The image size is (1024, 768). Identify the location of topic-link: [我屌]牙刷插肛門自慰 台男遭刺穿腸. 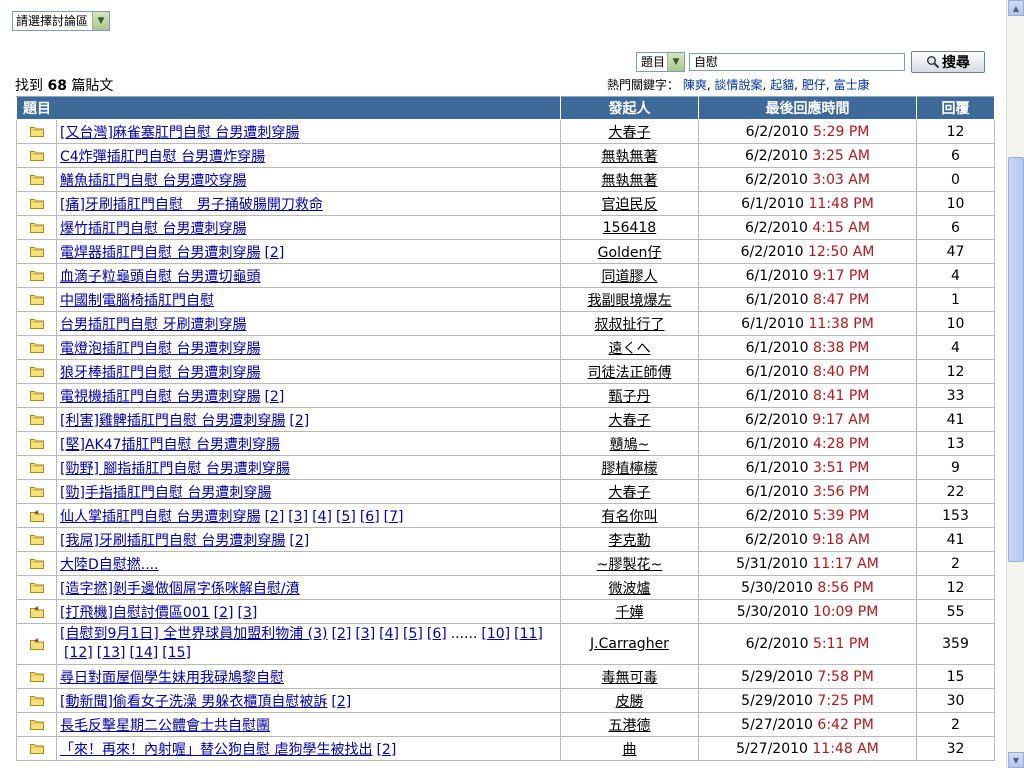
(172, 541).